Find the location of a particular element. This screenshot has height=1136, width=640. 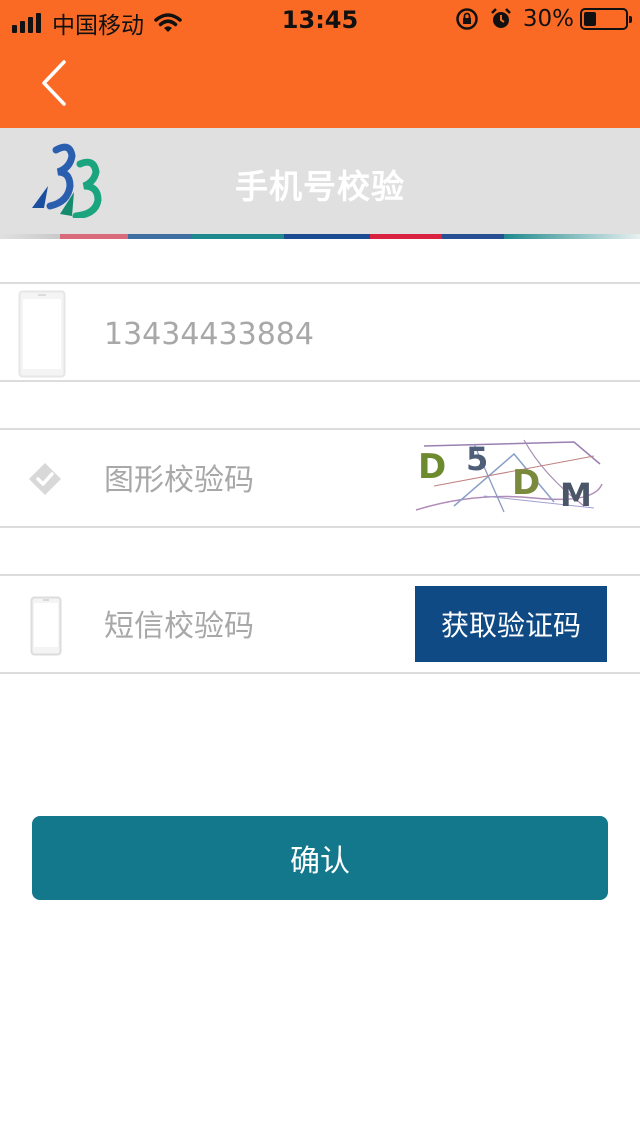

phone-input is located at coordinates (254, 334).